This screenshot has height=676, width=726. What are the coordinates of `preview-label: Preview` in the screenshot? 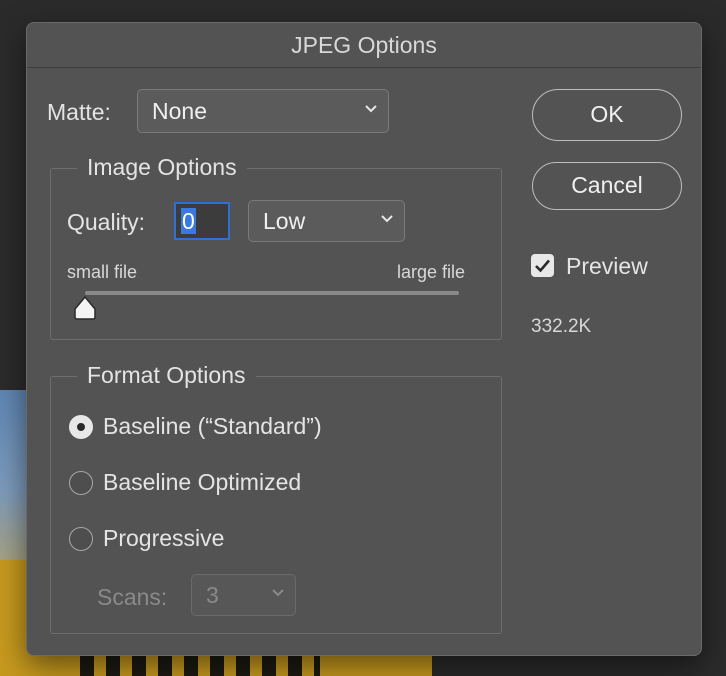 It's located at (607, 266).